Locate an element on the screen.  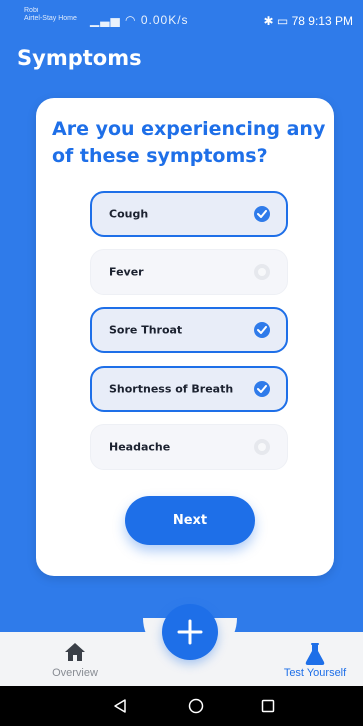
android-navigation-bar is located at coordinates (181, 706).